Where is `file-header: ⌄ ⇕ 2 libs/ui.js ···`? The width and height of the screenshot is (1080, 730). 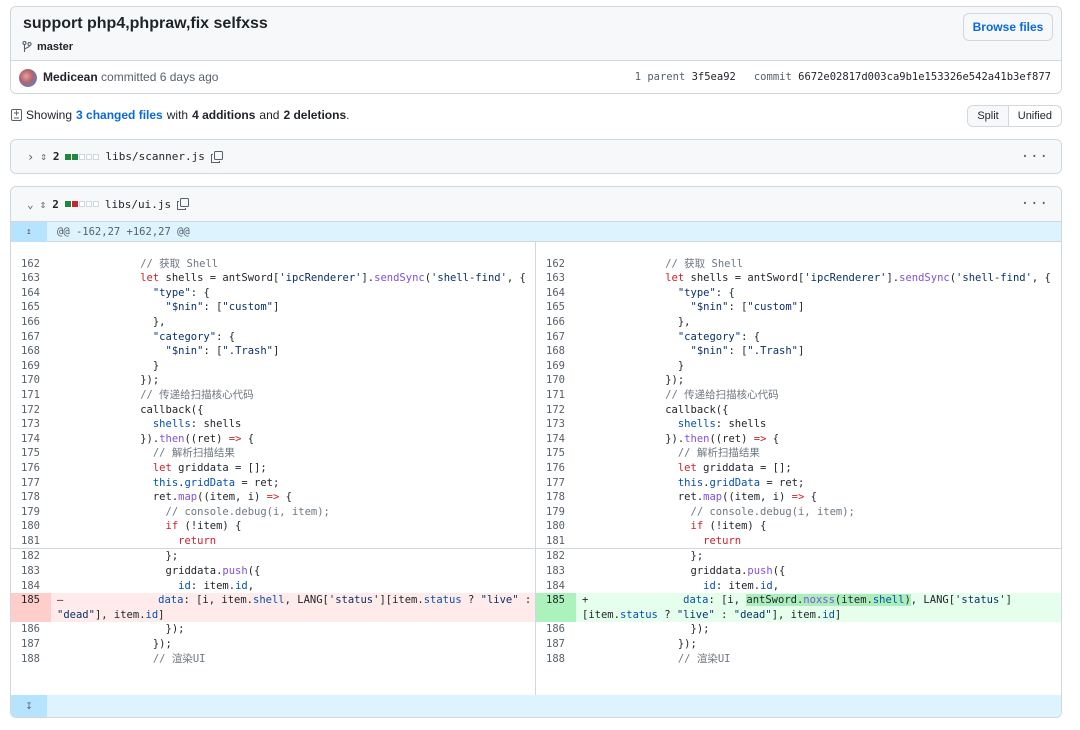 file-header: ⌄ ⇕ 2 libs/ui.js ··· is located at coordinates (536, 204).